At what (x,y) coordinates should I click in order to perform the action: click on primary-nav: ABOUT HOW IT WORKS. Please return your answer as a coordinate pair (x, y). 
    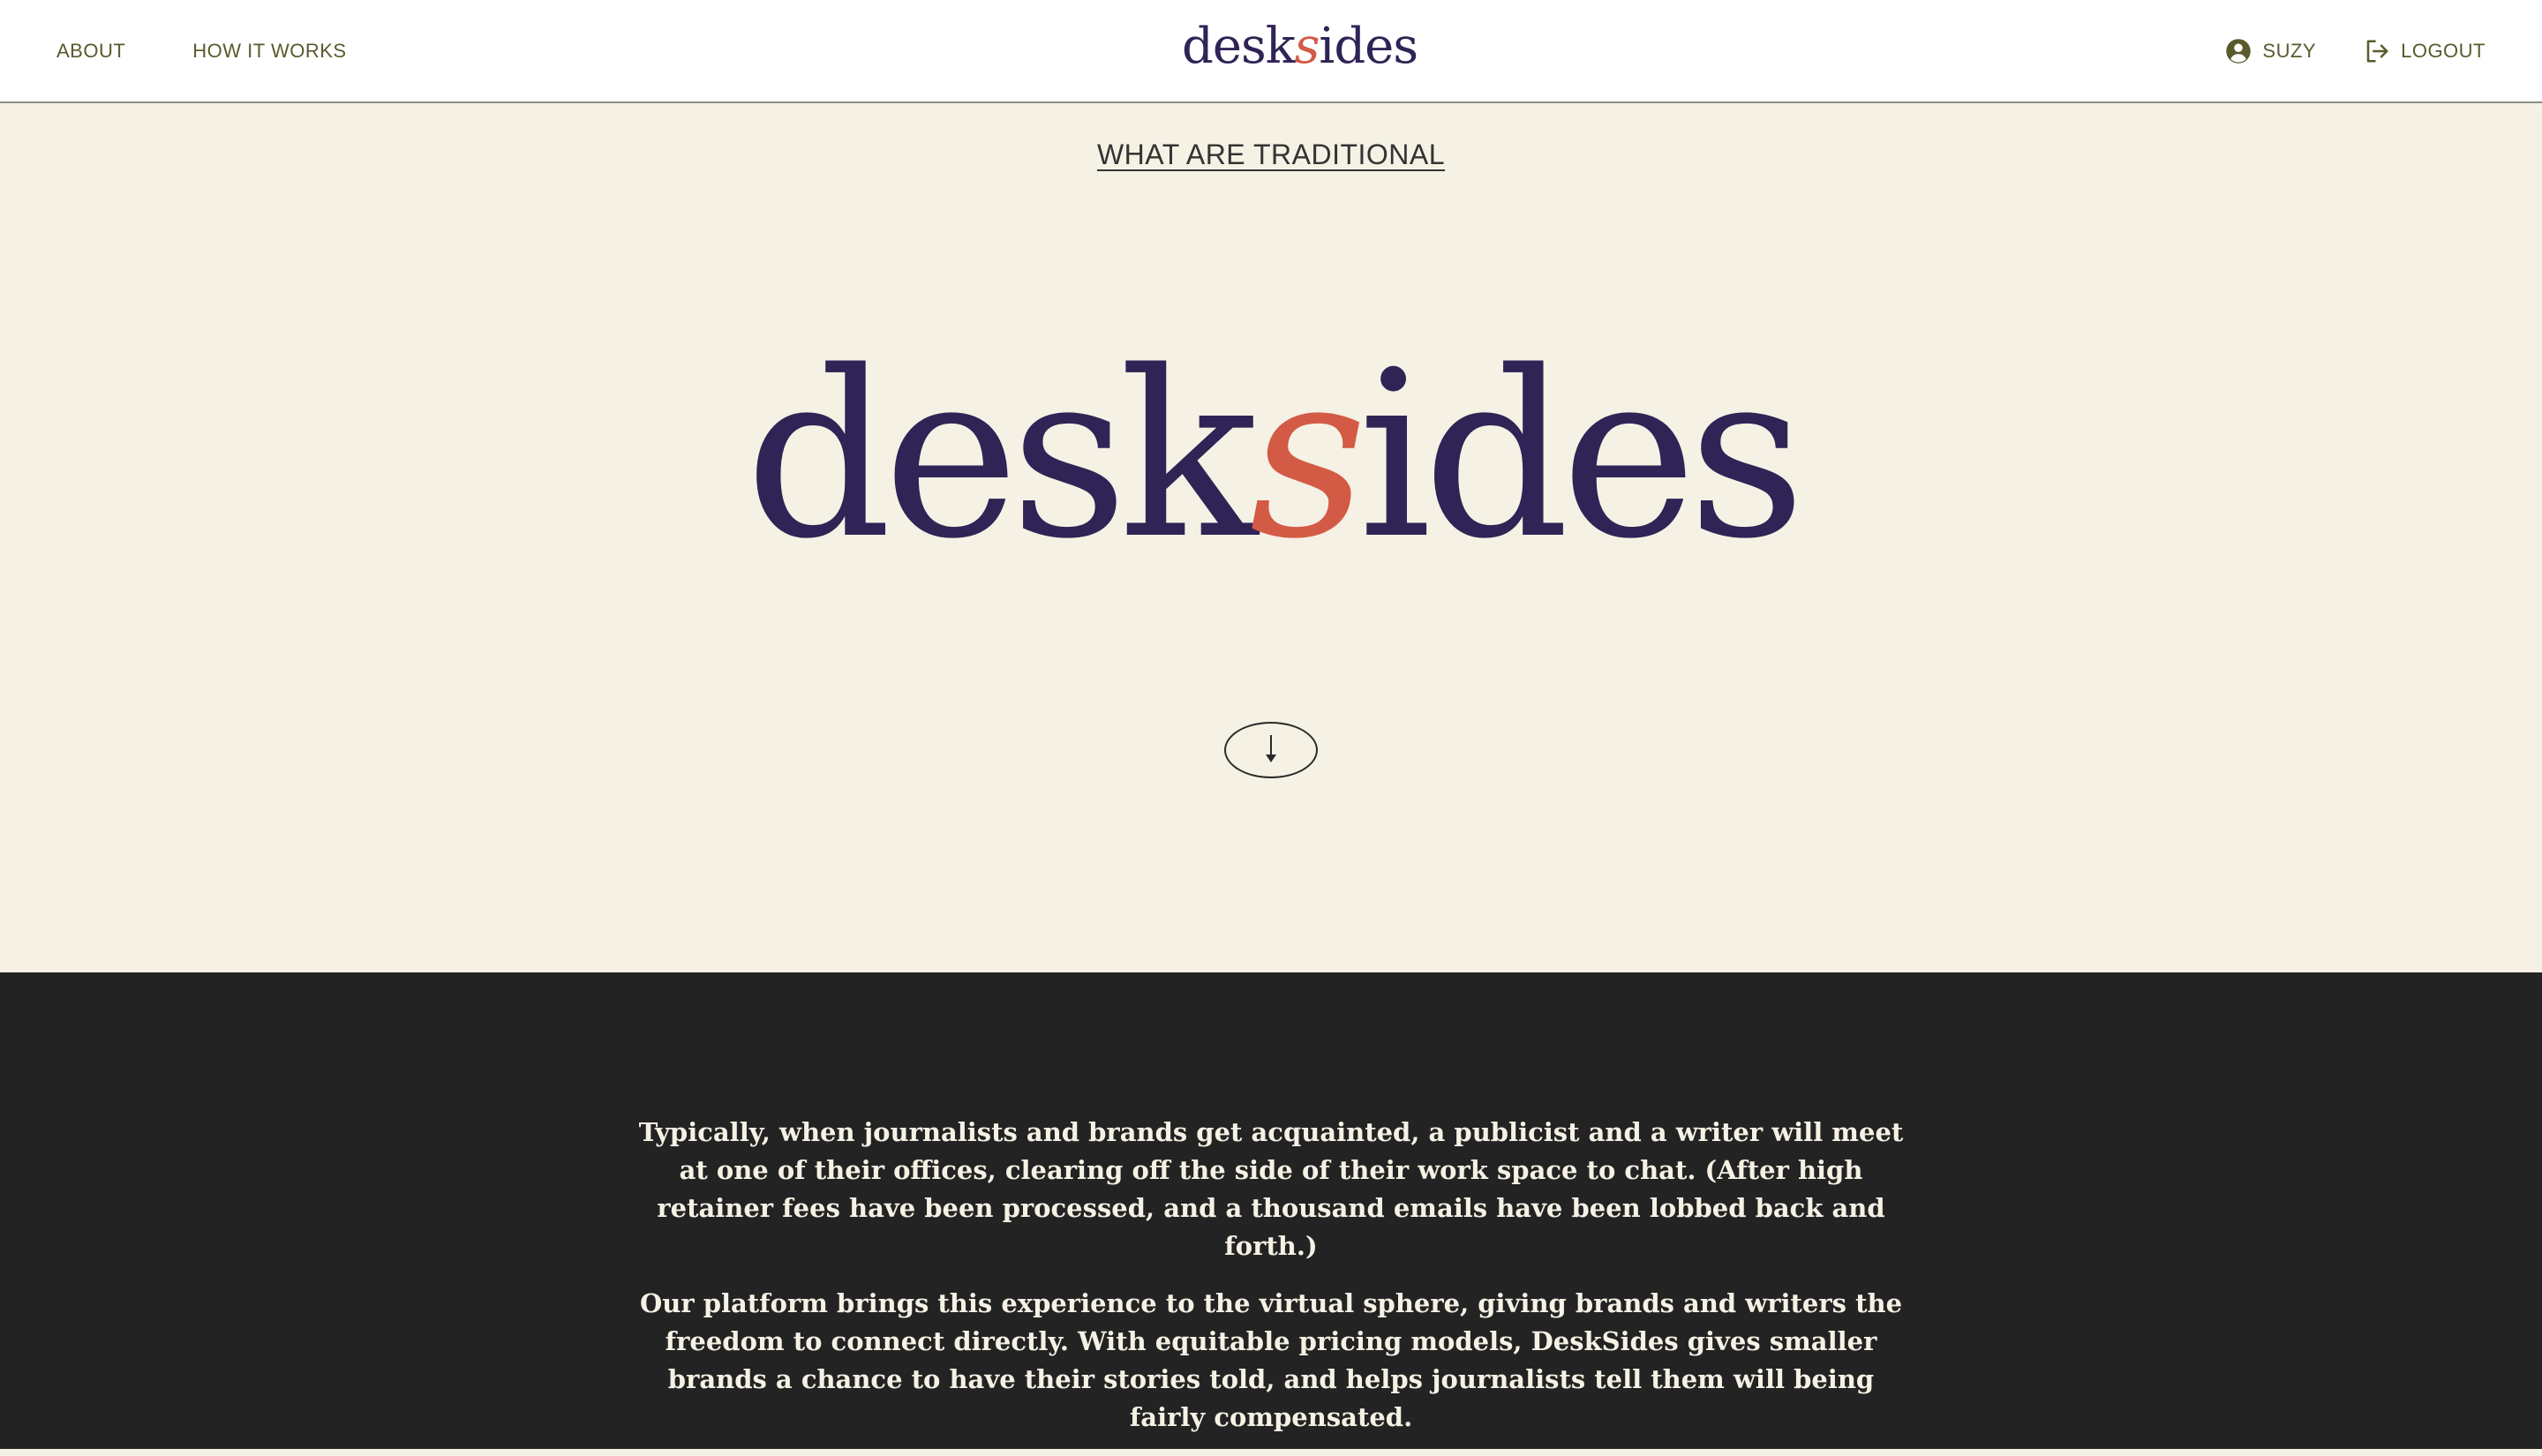
    Looking at the image, I should click on (201, 50).